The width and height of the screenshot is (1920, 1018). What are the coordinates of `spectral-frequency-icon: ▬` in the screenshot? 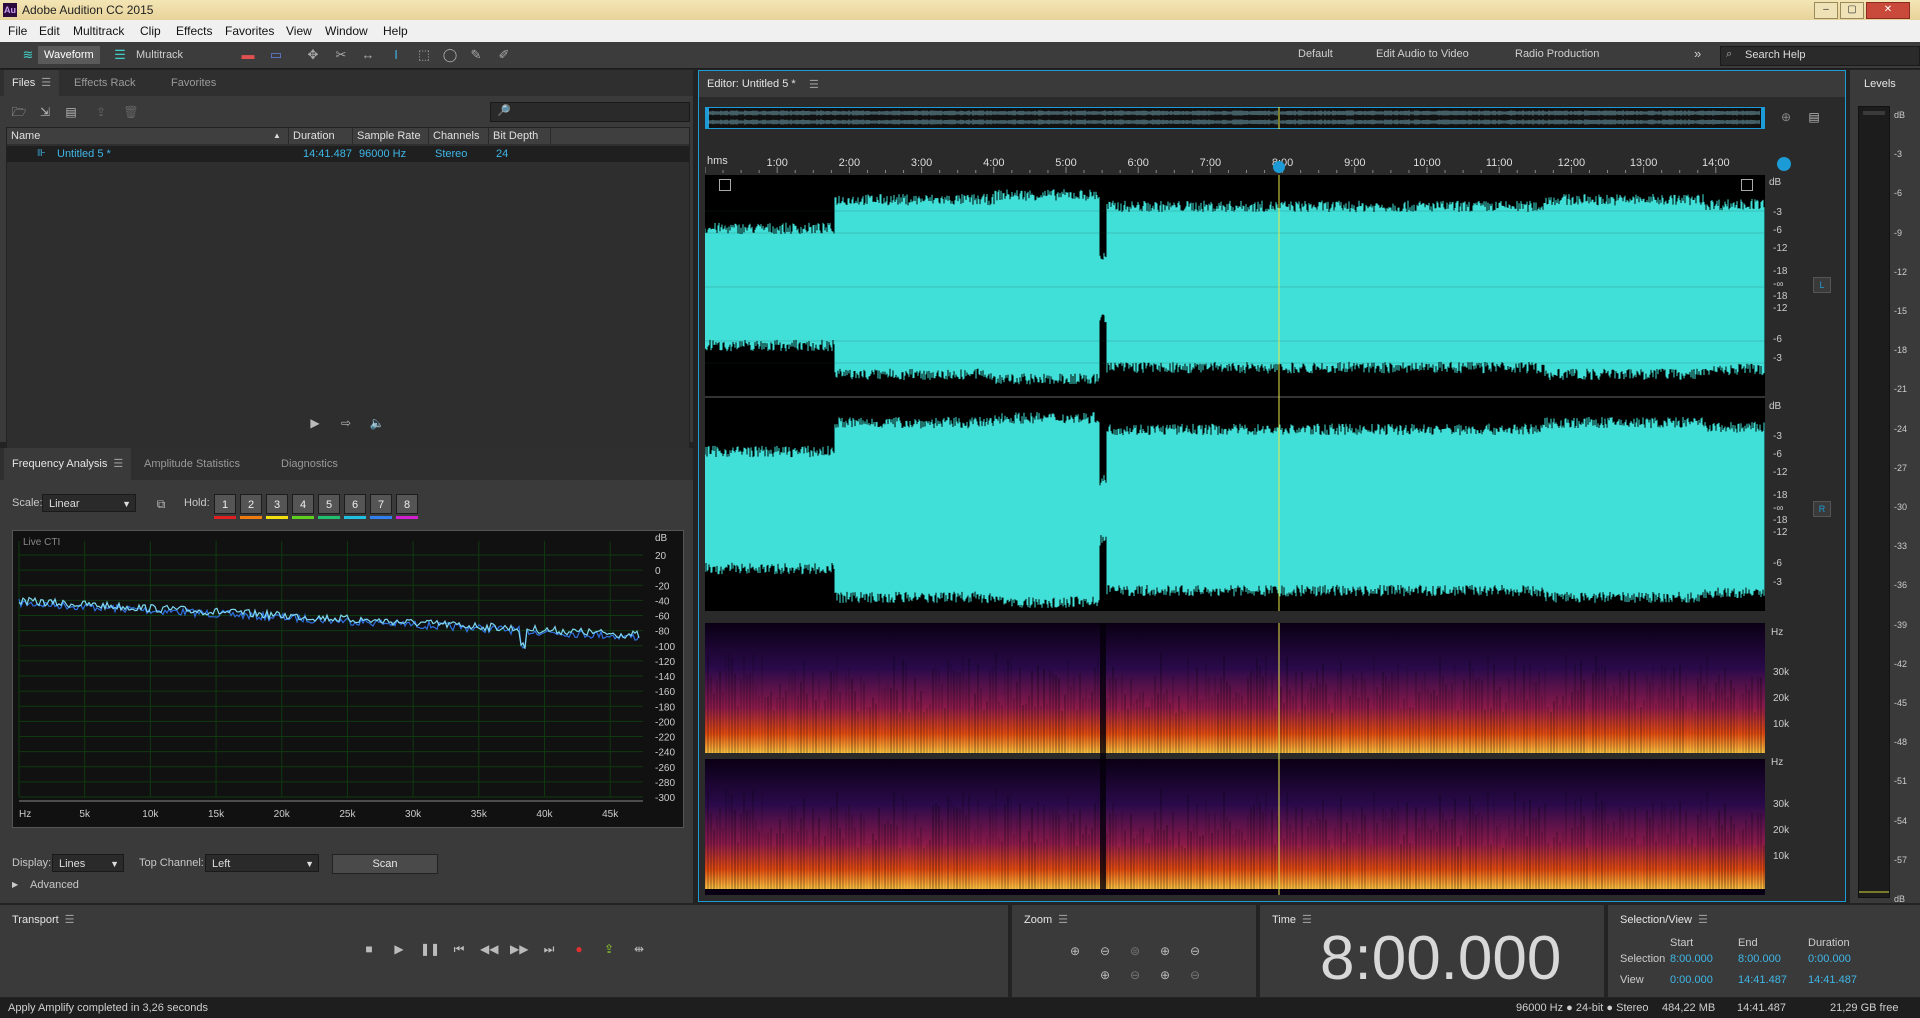 It's located at (248, 55).